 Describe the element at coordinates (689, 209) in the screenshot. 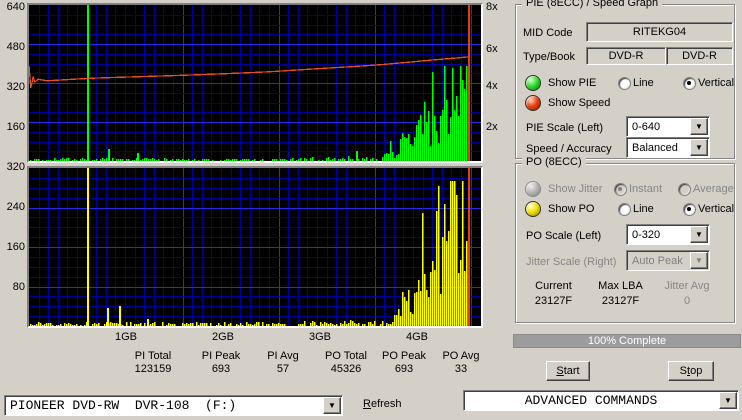

I see `po-vertical-radio` at that location.